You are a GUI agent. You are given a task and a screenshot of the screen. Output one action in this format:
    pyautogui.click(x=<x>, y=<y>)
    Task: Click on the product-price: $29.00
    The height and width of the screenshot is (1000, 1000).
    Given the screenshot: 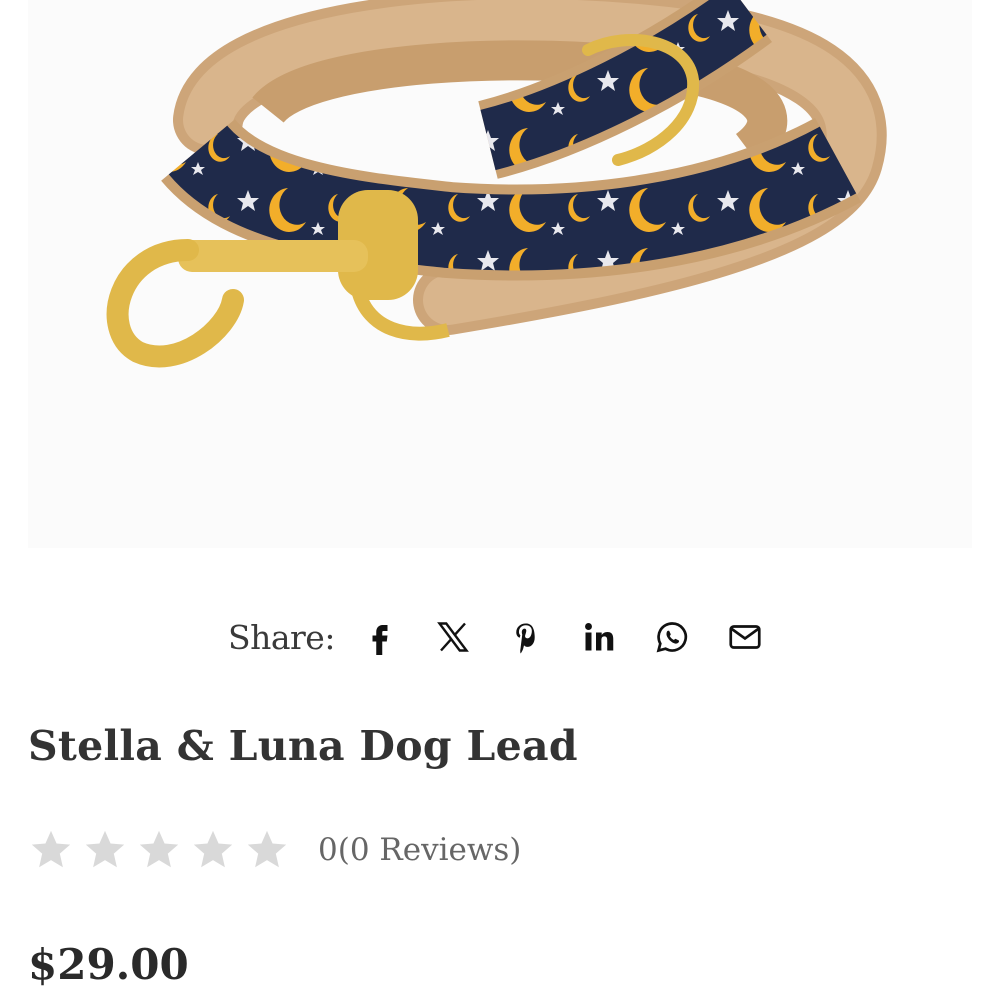 What is the action you would take?
    pyautogui.click(x=108, y=964)
    